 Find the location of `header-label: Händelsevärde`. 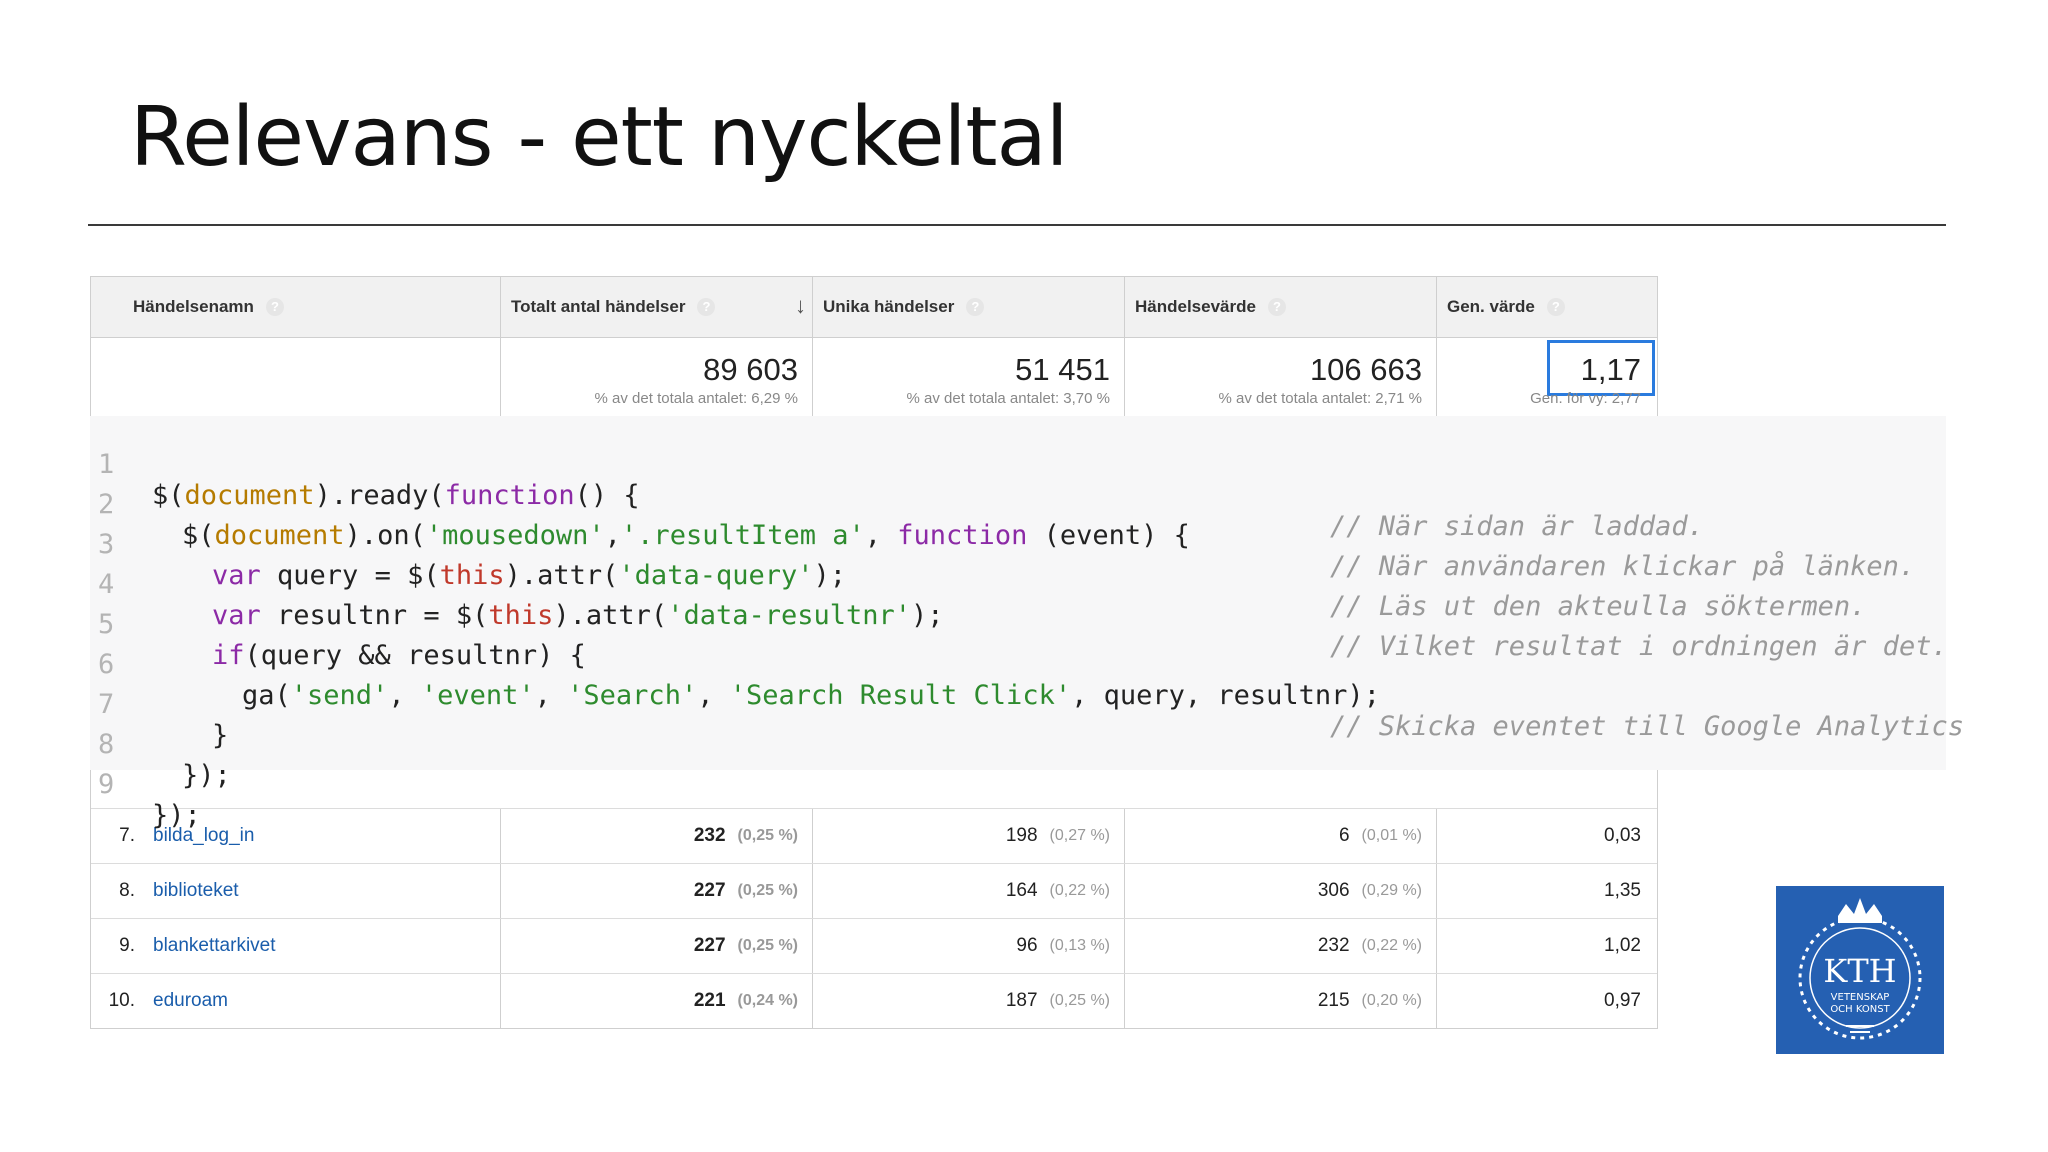

header-label: Händelsevärde is located at coordinates (1195, 306).